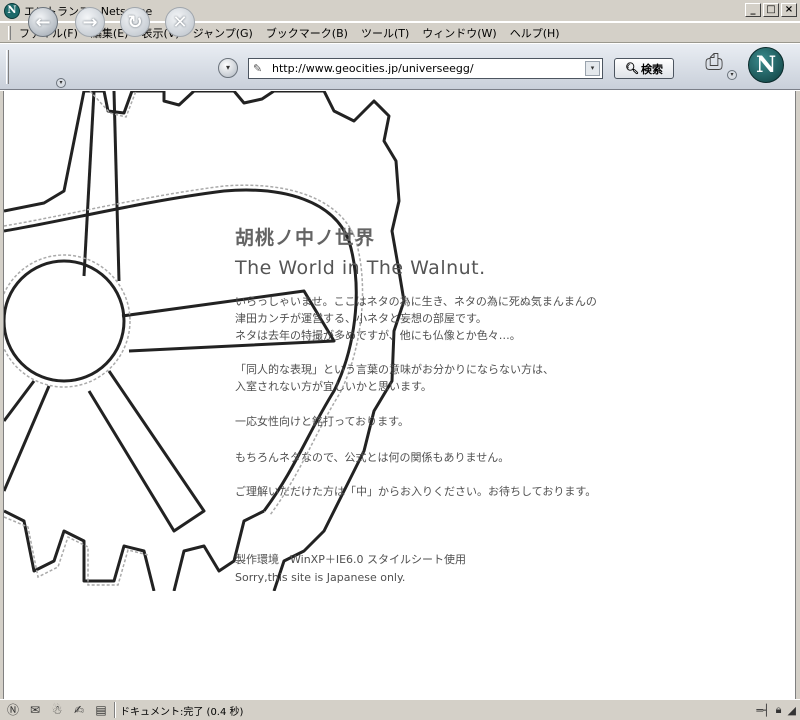 The height and width of the screenshot is (720, 800). What do you see at coordinates (223, 33) in the screenshot?
I see `menu-go: ジャンプ(G)` at bounding box center [223, 33].